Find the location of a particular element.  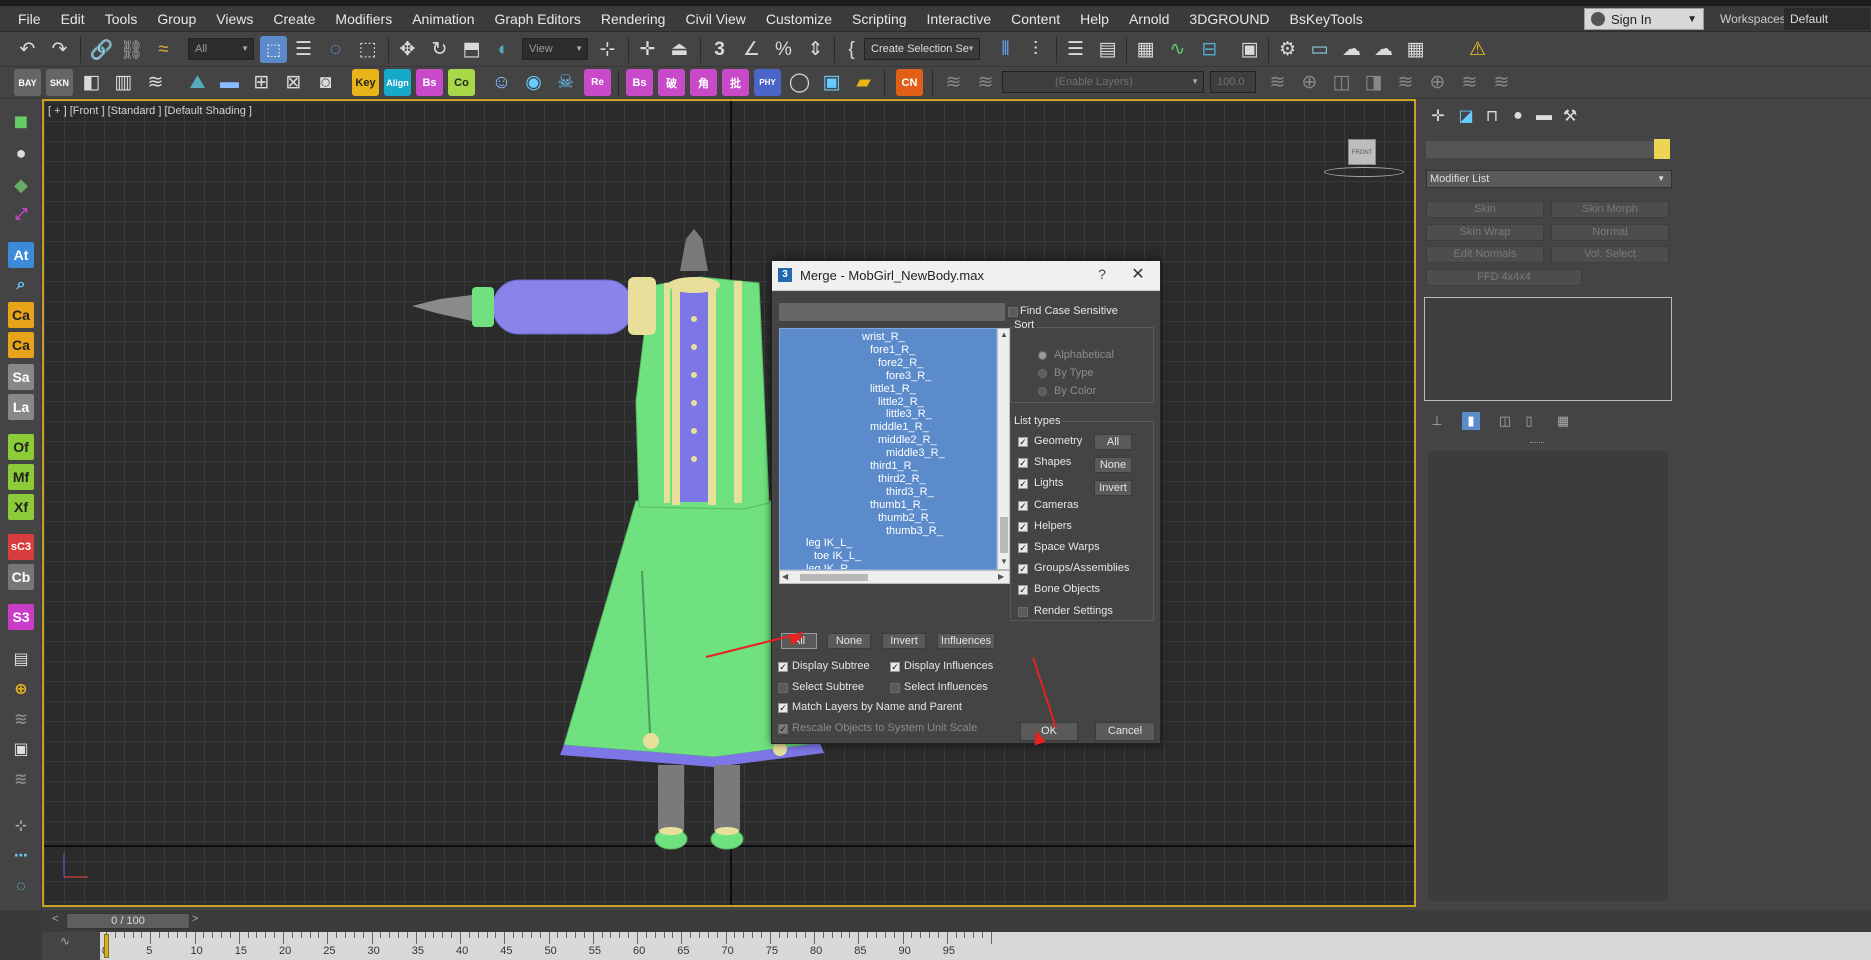

display-subtree-checkbox: ✓ is located at coordinates (783, 667).